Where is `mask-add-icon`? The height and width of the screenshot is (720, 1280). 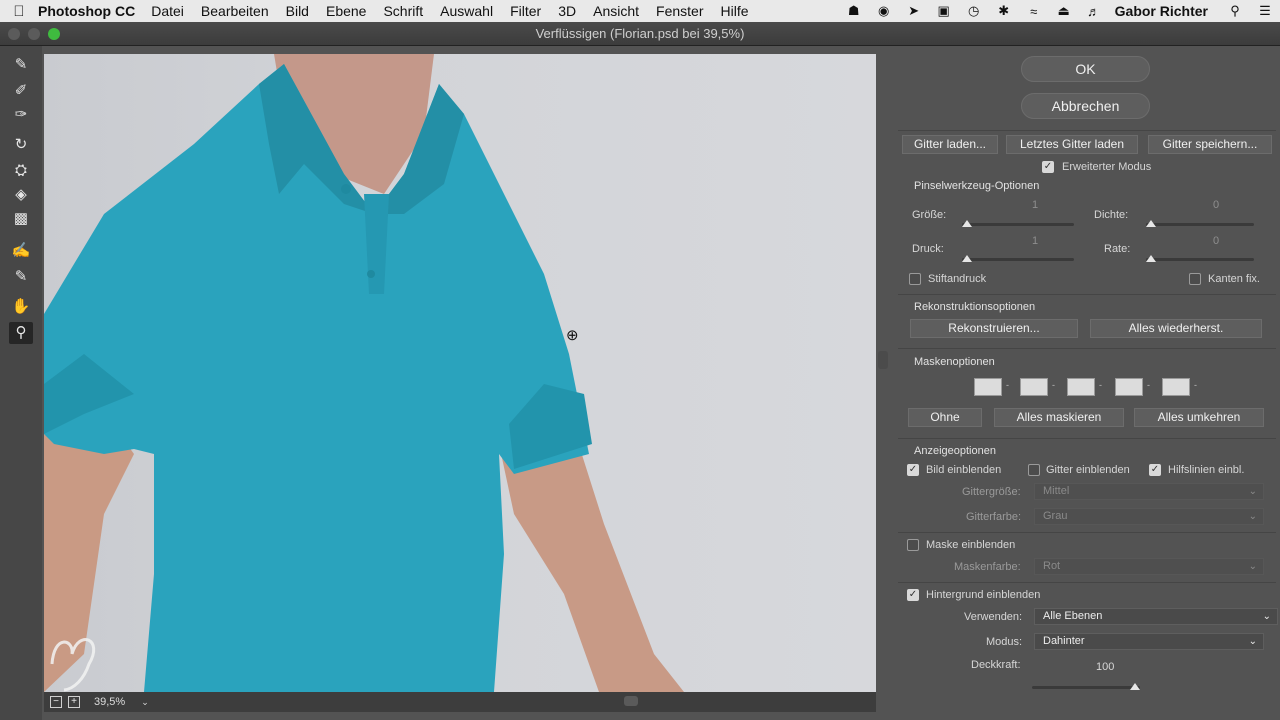
mask-add-icon is located at coordinates (1034, 387).